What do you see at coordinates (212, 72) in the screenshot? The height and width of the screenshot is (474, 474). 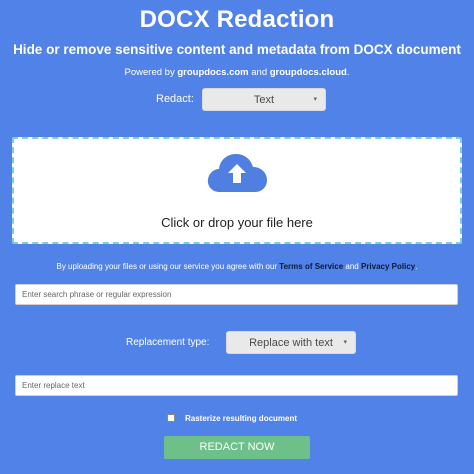 I see `groupdocs-com-link: groupdocs.com` at bounding box center [212, 72].